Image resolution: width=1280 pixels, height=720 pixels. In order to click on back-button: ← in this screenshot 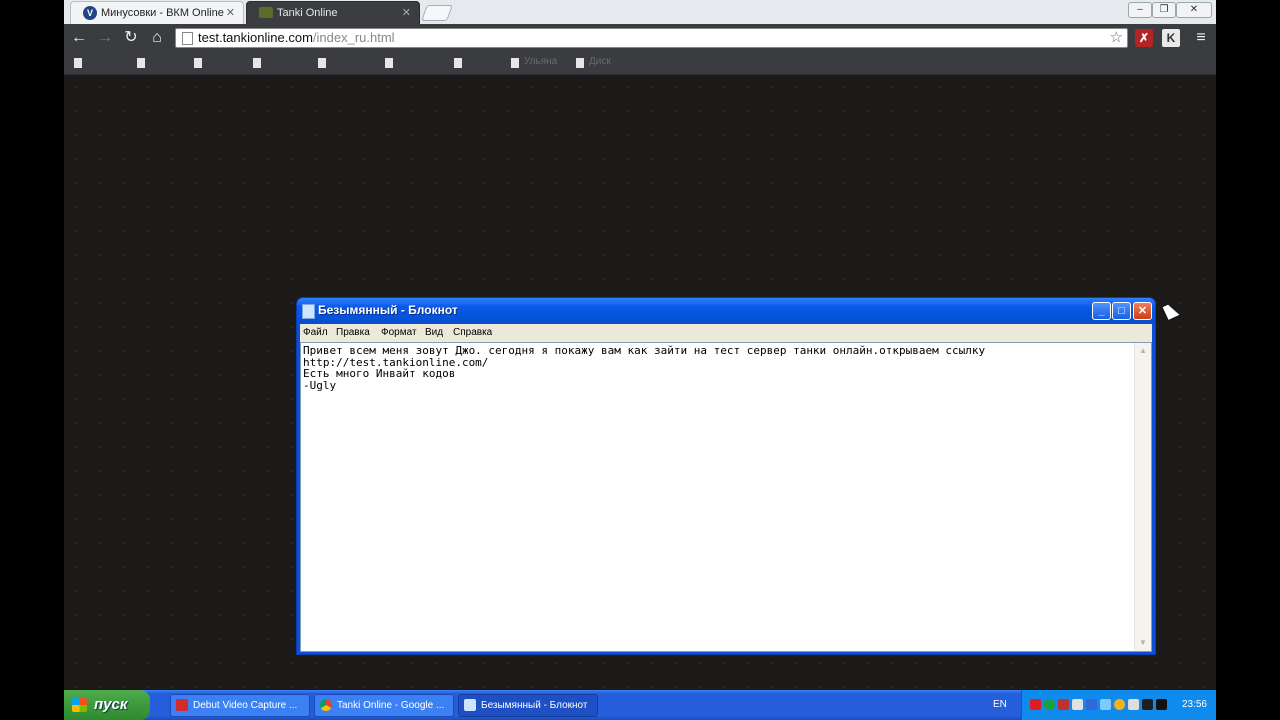, I will do `click(79, 38)`.